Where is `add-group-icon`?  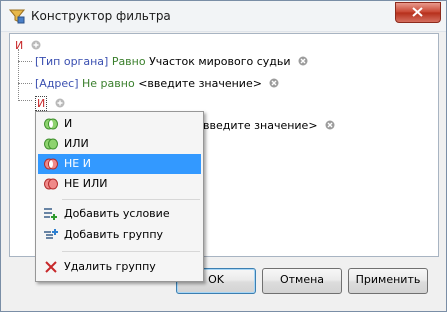
add-group-icon is located at coordinates (51, 234).